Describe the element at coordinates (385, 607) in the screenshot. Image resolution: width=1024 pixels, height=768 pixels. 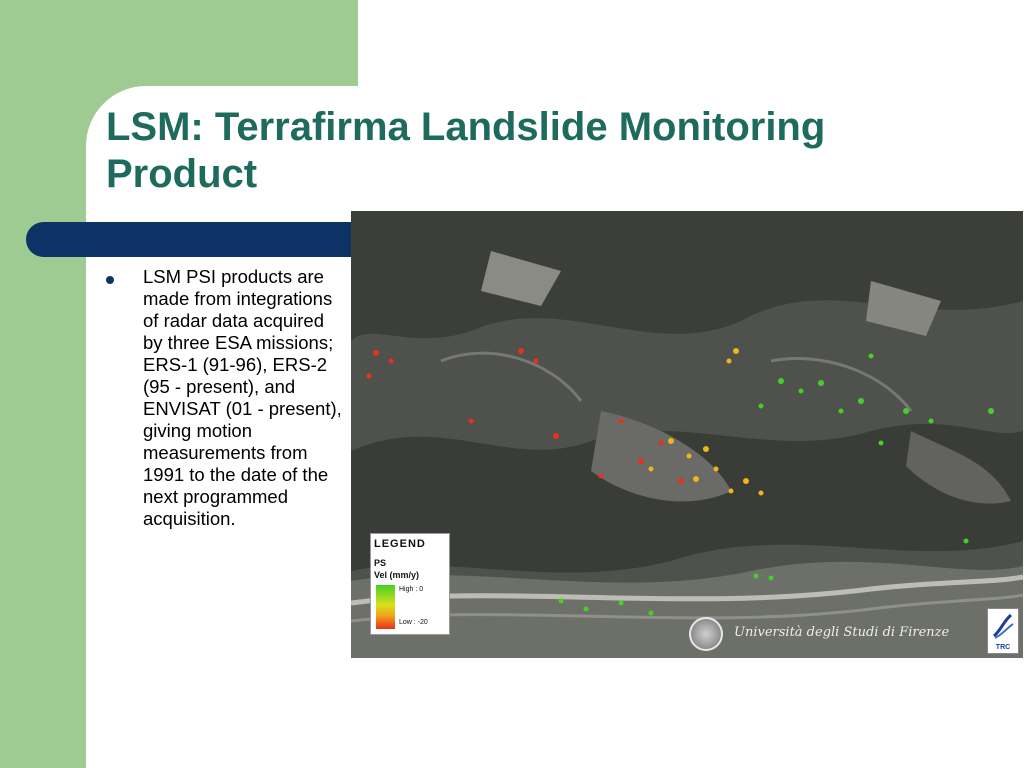
I see `legend-color-ramp` at that location.